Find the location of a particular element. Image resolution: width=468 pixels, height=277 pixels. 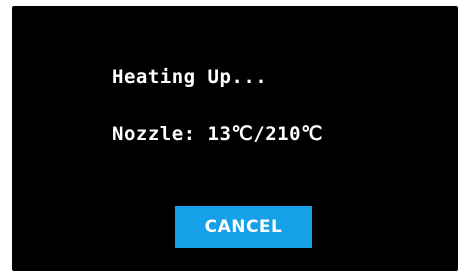

current-temp-unit: ℃ is located at coordinates (242, 134).